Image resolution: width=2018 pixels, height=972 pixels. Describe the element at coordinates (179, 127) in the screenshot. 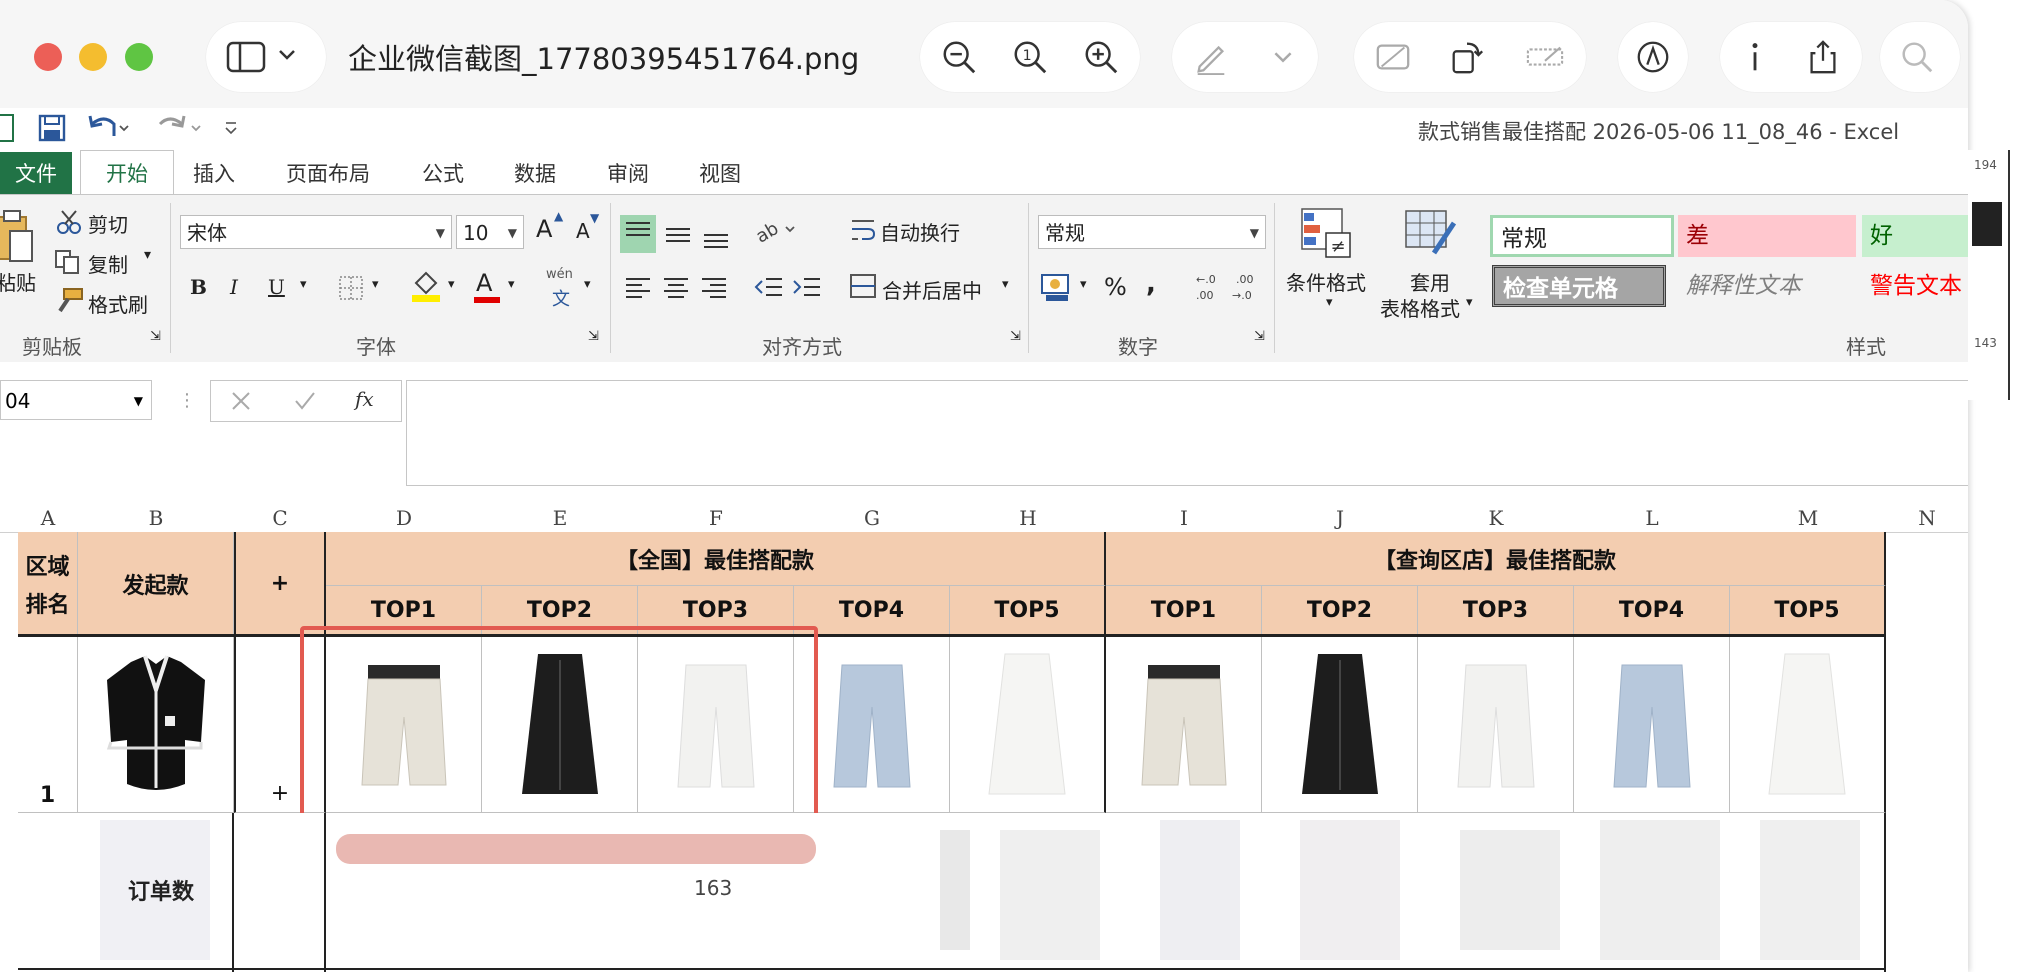

I see `redo-icon` at that location.